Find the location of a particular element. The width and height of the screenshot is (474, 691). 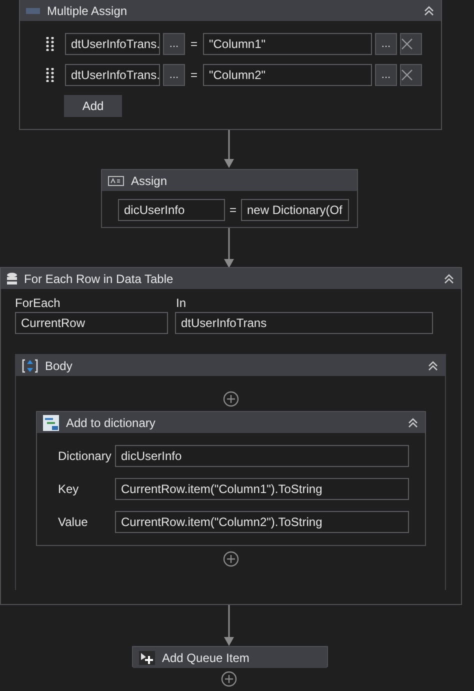

activity-card: Add Queue Item is located at coordinates (230, 656).